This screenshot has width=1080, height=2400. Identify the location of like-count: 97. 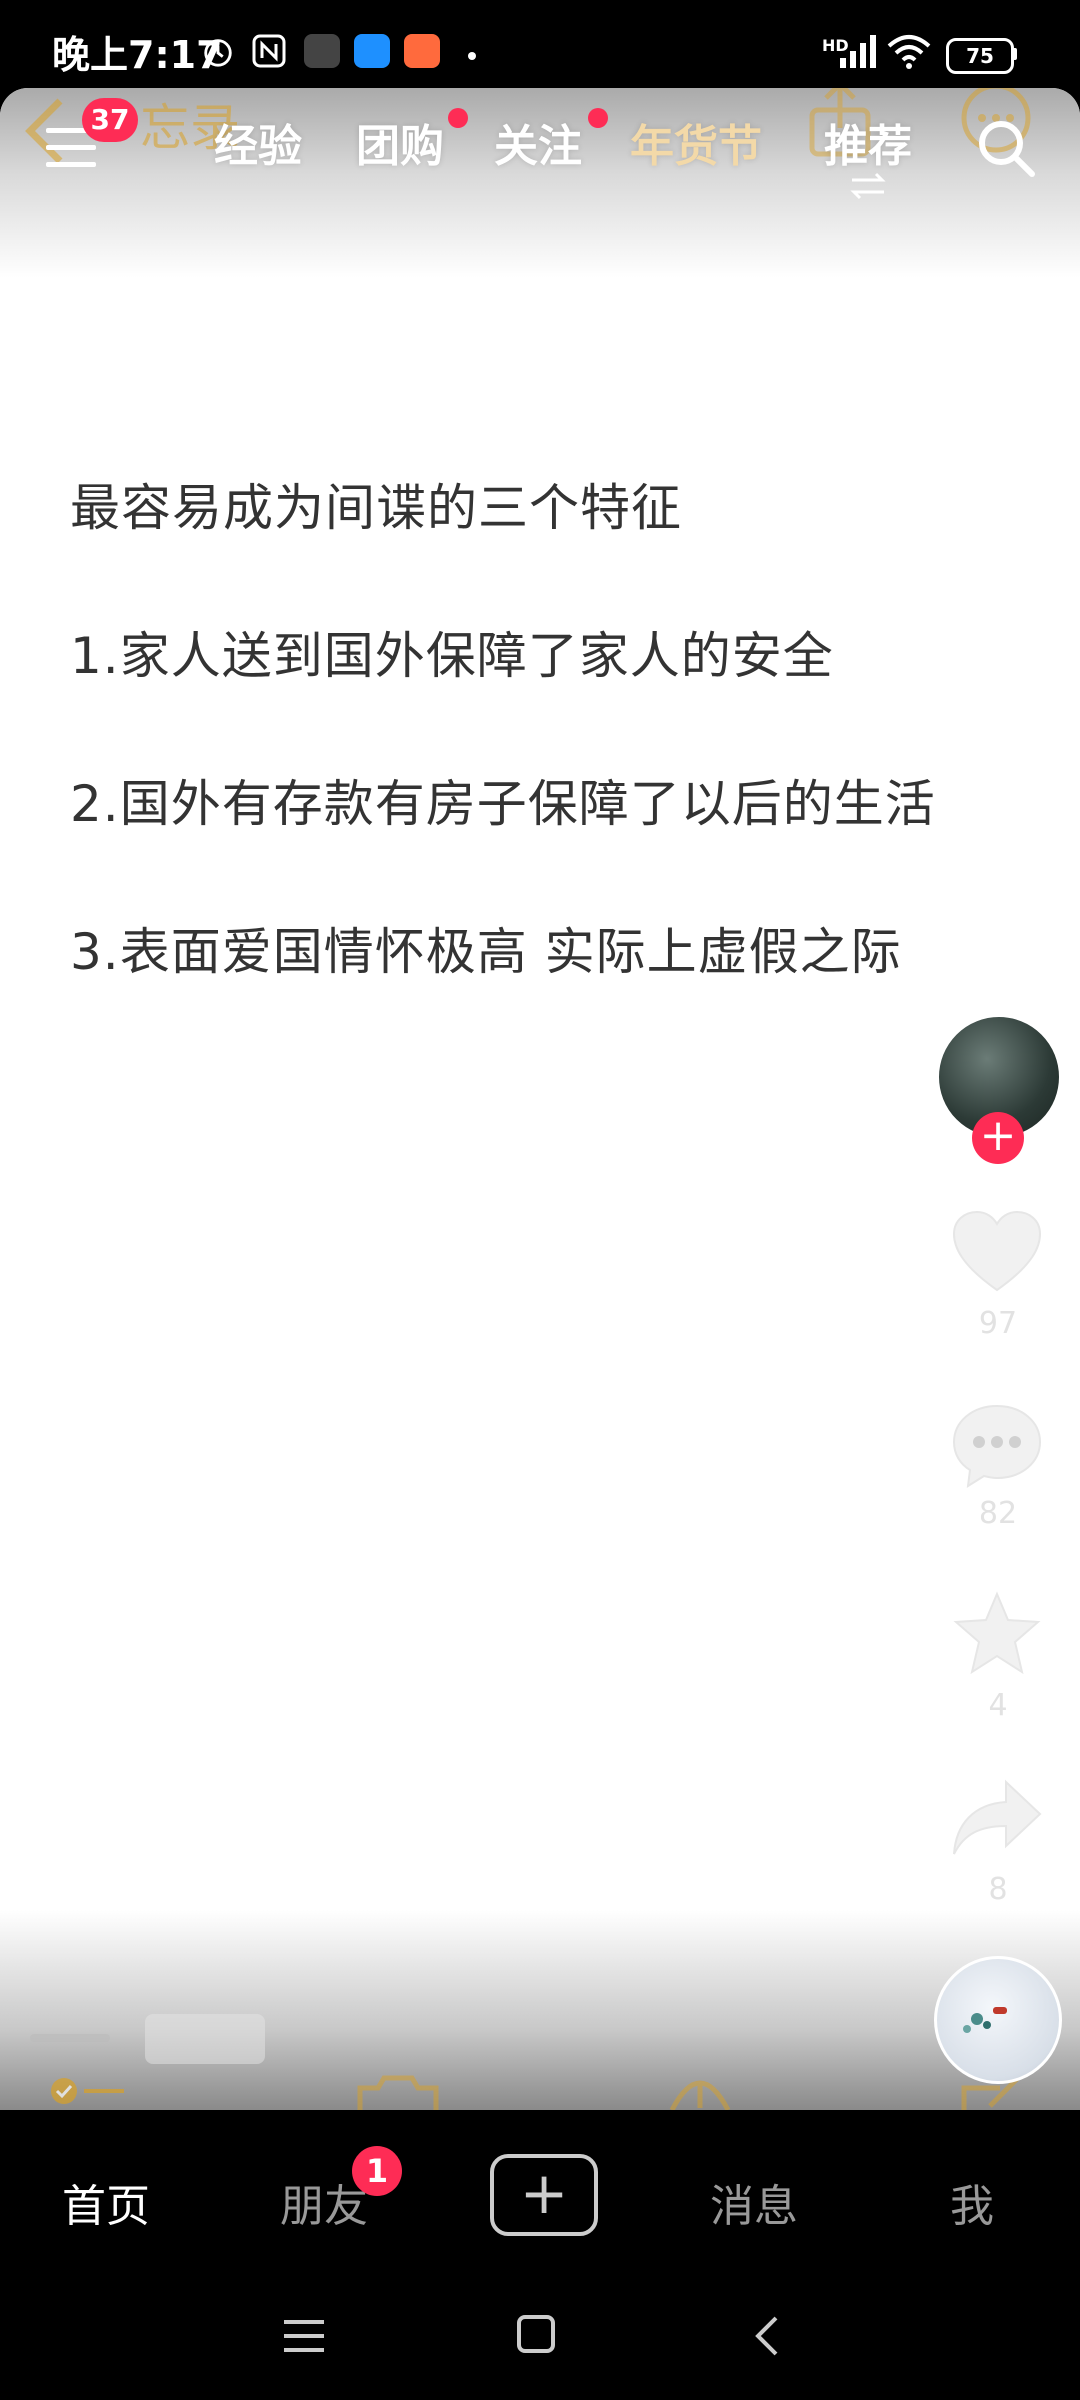
(998, 1323).